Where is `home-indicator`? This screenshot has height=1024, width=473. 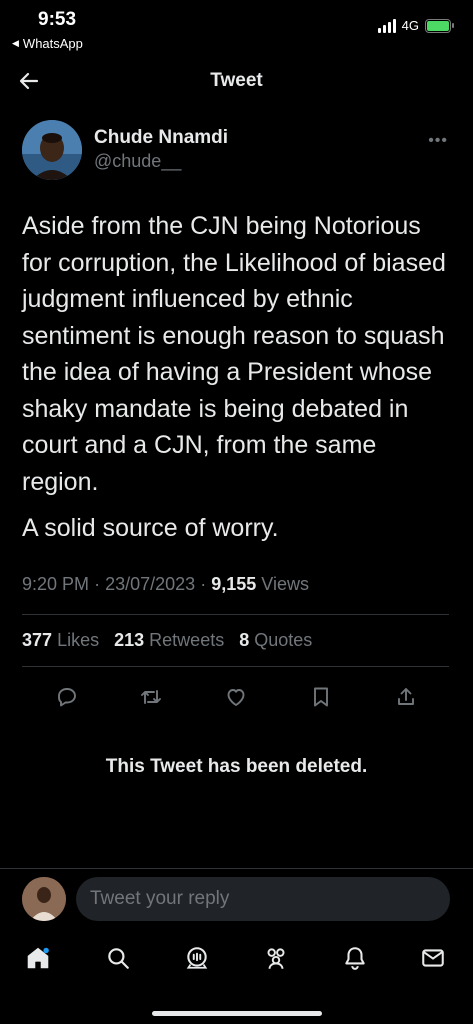 home-indicator is located at coordinates (237, 1013).